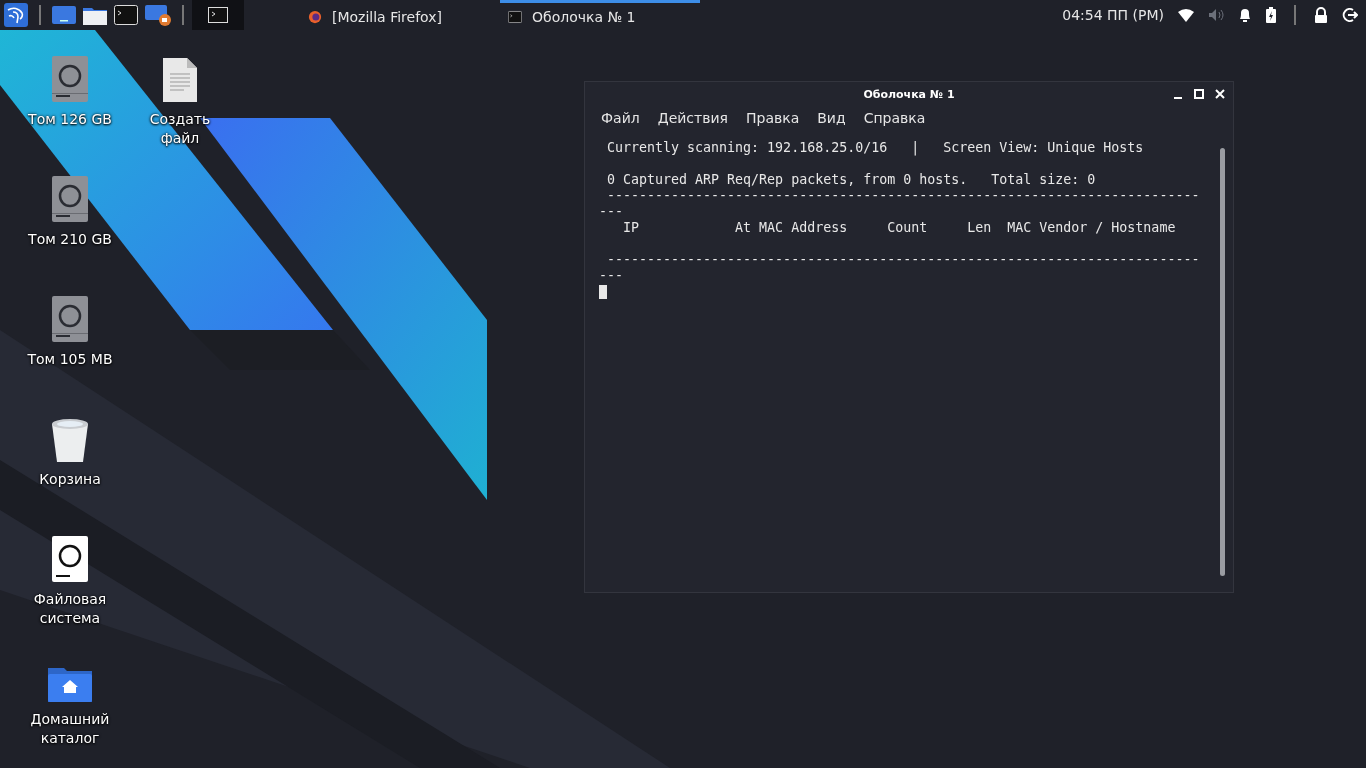 The image size is (1366, 768). Describe the element at coordinates (1220, 94) in the screenshot. I see `close-icon` at that location.